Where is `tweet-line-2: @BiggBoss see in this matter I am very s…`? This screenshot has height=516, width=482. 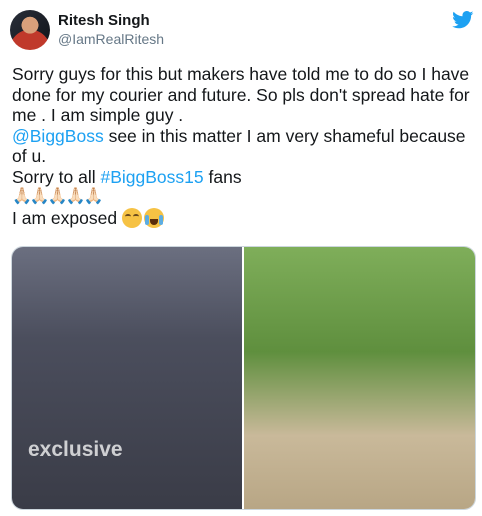 tweet-line-2: @BiggBoss see in this matter I am very s… is located at coordinates (239, 146).